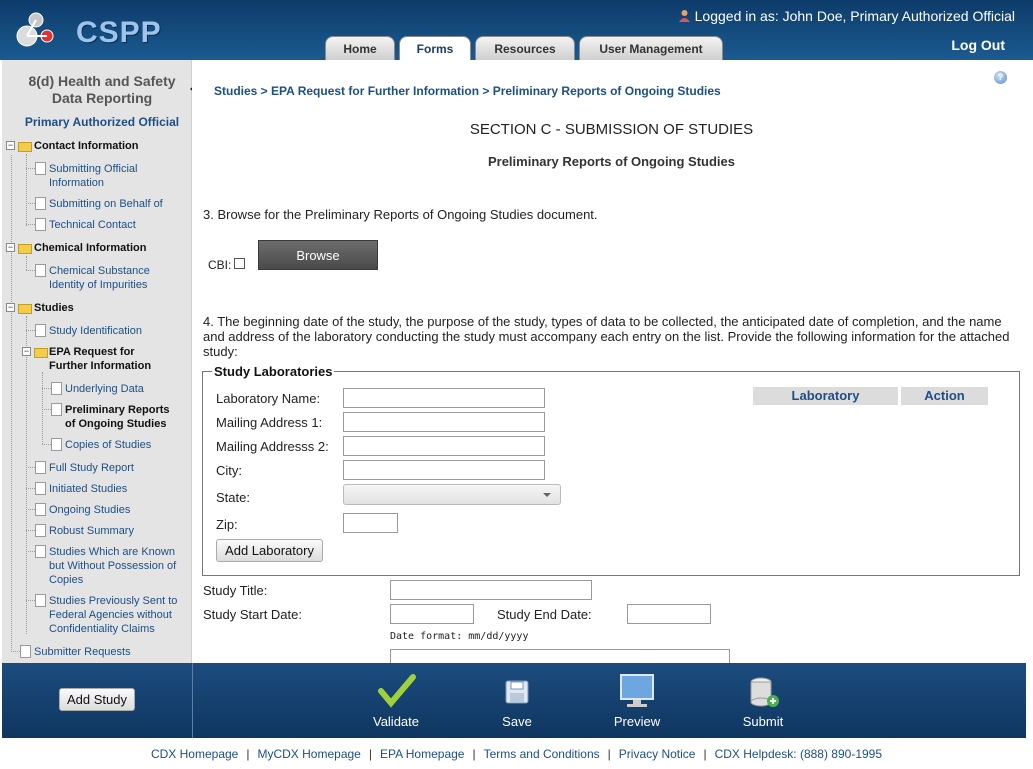 This screenshot has width=1033, height=769. What do you see at coordinates (92, 352) in the screenshot?
I see `tree-label: EPA Request for` at bounding box center [92, 352].